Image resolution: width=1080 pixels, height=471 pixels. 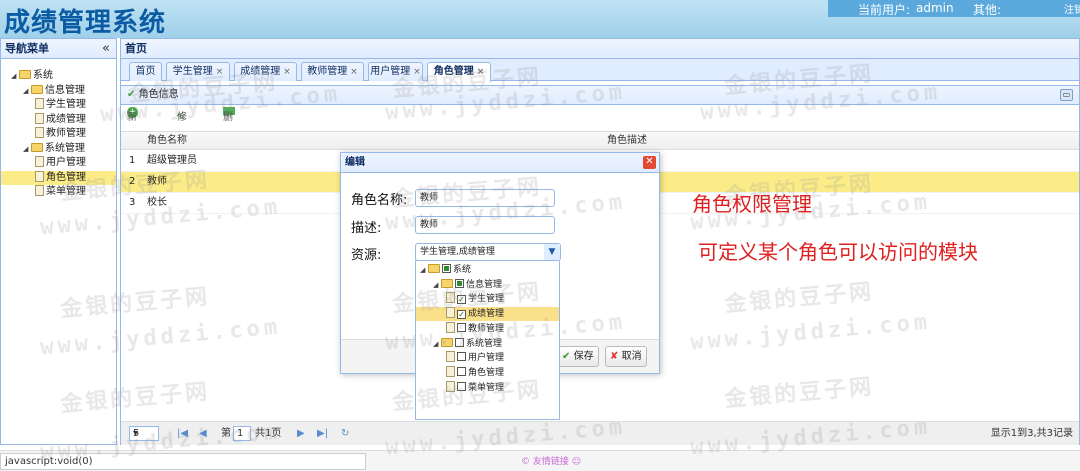 I want to click on annotation-title: 角色权限管理, so click(x=752, y=204).